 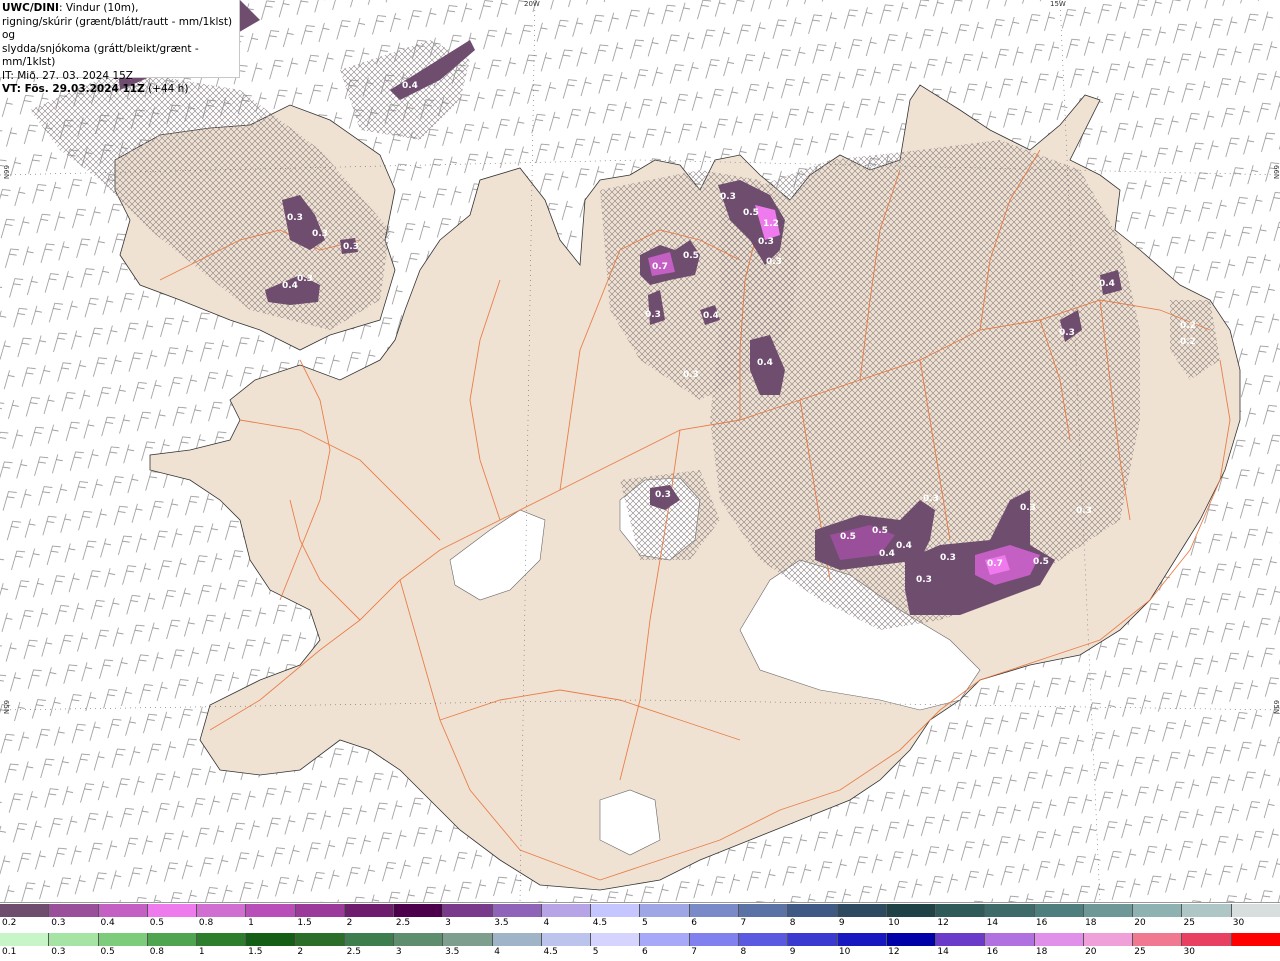 I want to click on rain-color-bar, so click(x=640, y=939).